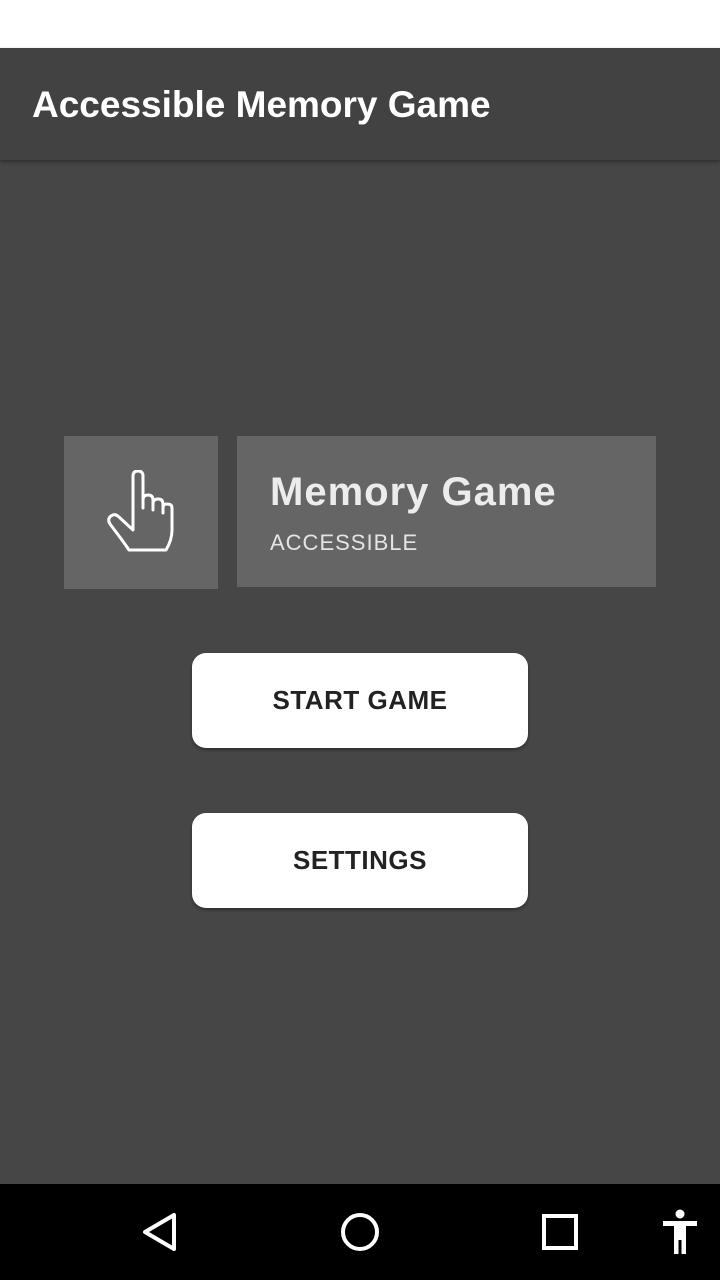 The width and height of the screenshot is (720, 1280). I want to click on logo-text-tile: Memory Game ACCESSIBLE, so click(446, 511).